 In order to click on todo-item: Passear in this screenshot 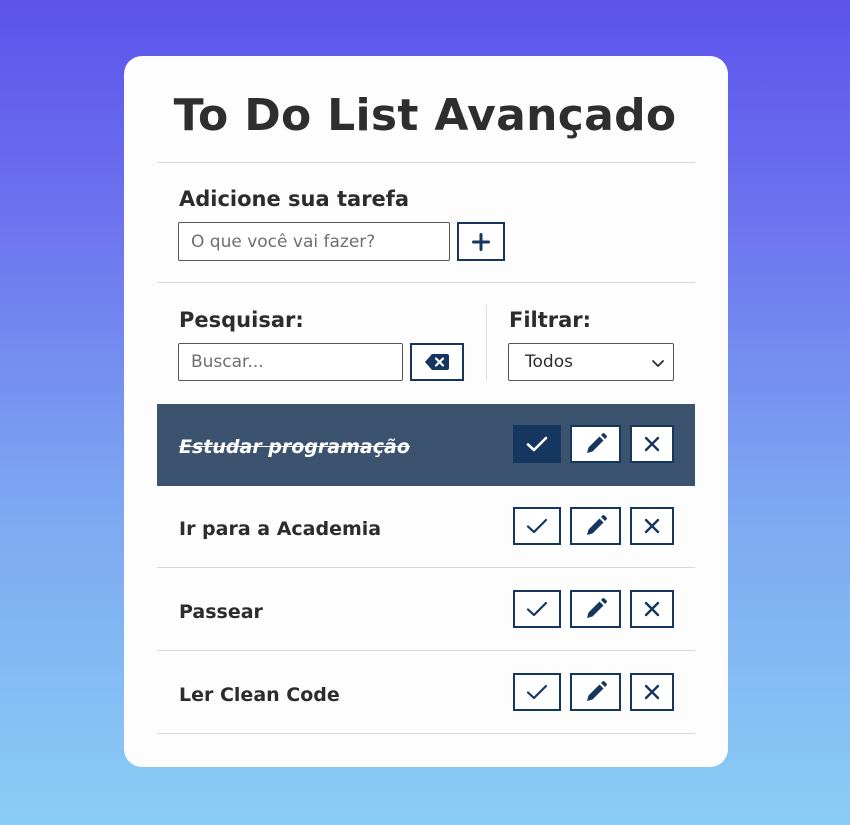, I will do `click(426, 610)`.